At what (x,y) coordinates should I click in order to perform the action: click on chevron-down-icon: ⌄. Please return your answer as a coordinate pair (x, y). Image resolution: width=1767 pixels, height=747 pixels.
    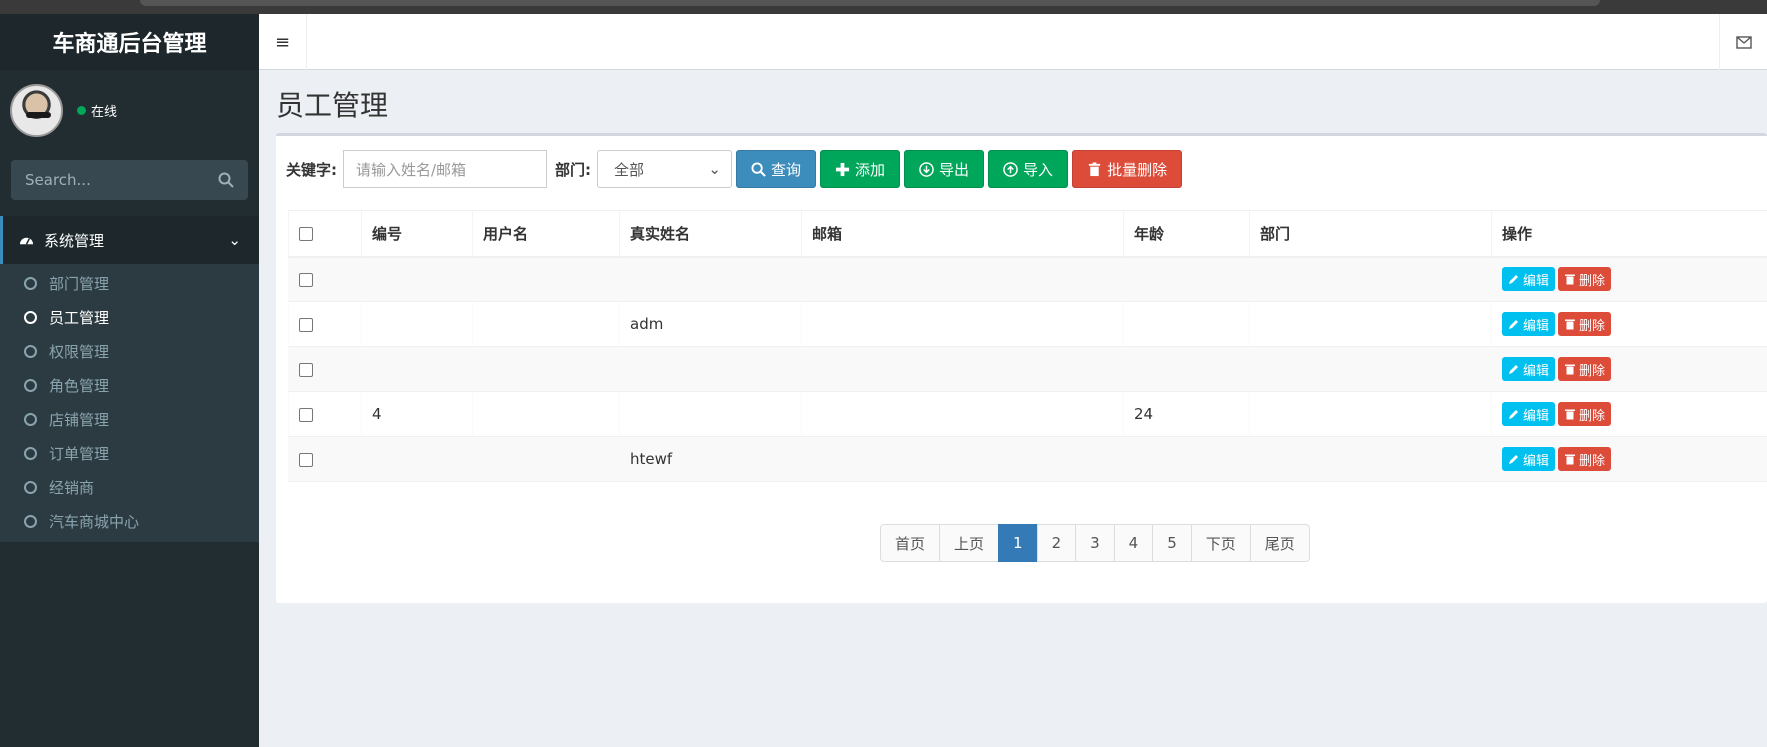
    Looking at the image, I should click on (234, 240).